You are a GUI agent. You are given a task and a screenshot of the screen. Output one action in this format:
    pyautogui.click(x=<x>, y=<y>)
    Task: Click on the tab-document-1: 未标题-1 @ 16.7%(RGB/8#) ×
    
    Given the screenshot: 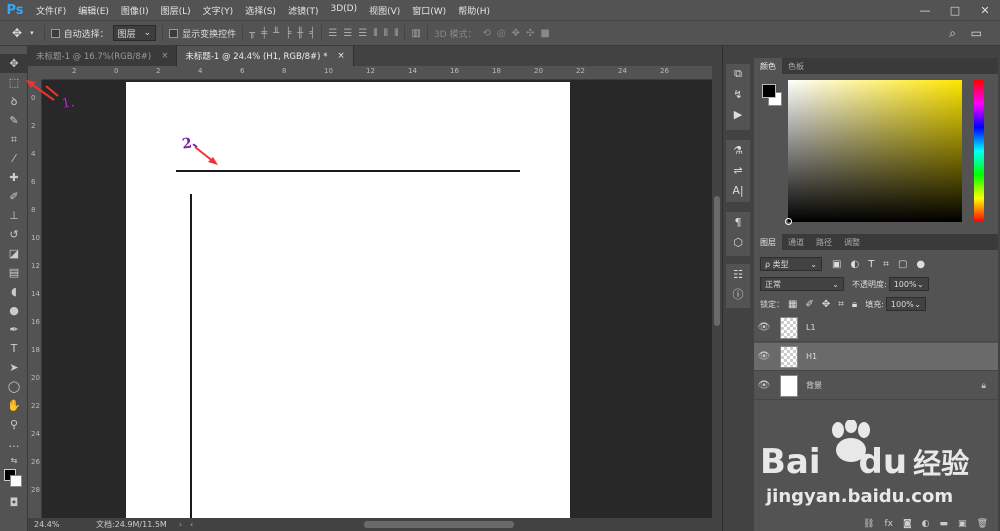 What is the action you would take?
    pyautogui.click(x=103, y=56)
    